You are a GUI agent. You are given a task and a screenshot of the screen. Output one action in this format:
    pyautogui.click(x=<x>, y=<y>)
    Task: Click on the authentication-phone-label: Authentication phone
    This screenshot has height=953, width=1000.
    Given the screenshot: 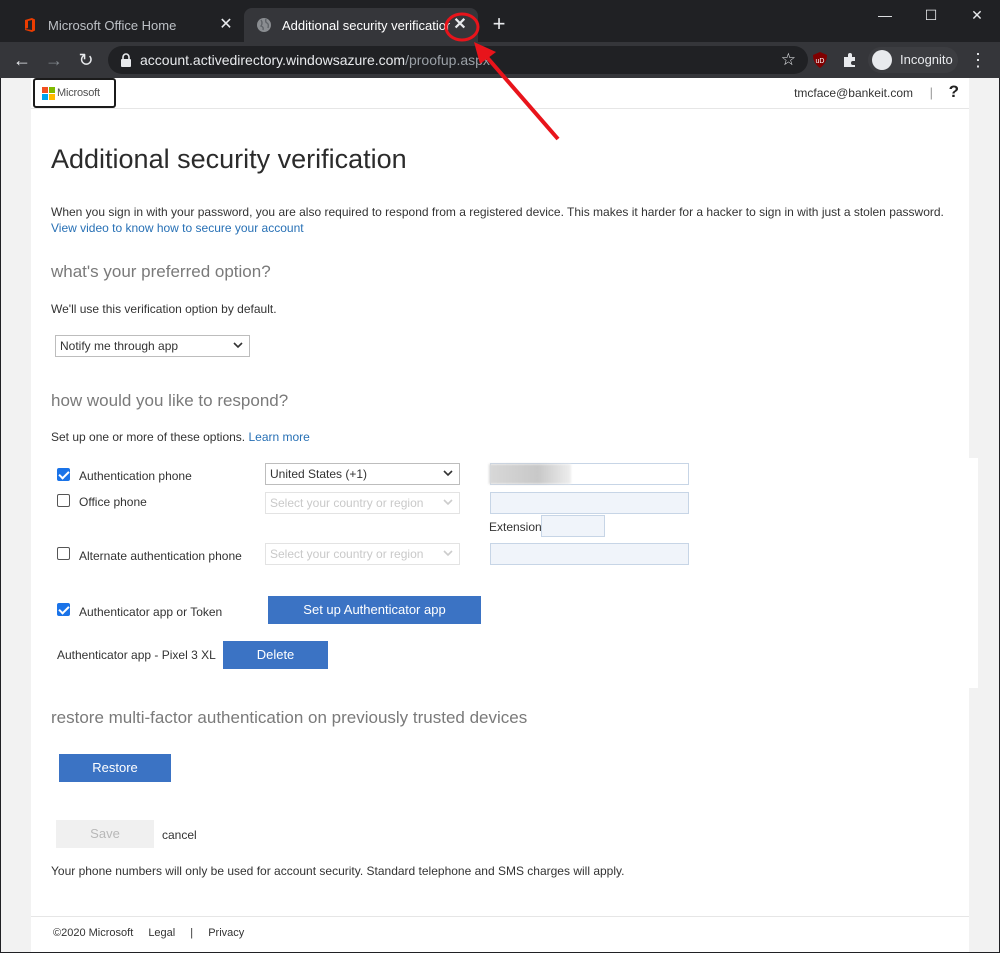 What is the action you would take?
    pyautogui.click(x=135, y=476)
    